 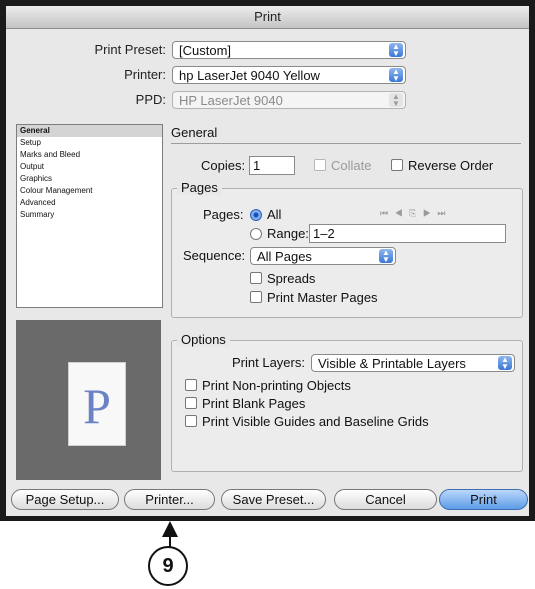 I want to click on print-visible-guides-checkbox, so click(x=191, y=421).